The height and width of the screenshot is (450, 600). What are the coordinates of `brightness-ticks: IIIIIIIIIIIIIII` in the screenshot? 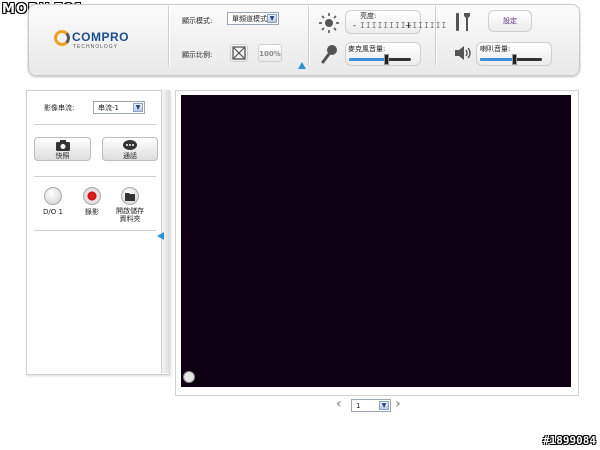 It's located at (403, 25).